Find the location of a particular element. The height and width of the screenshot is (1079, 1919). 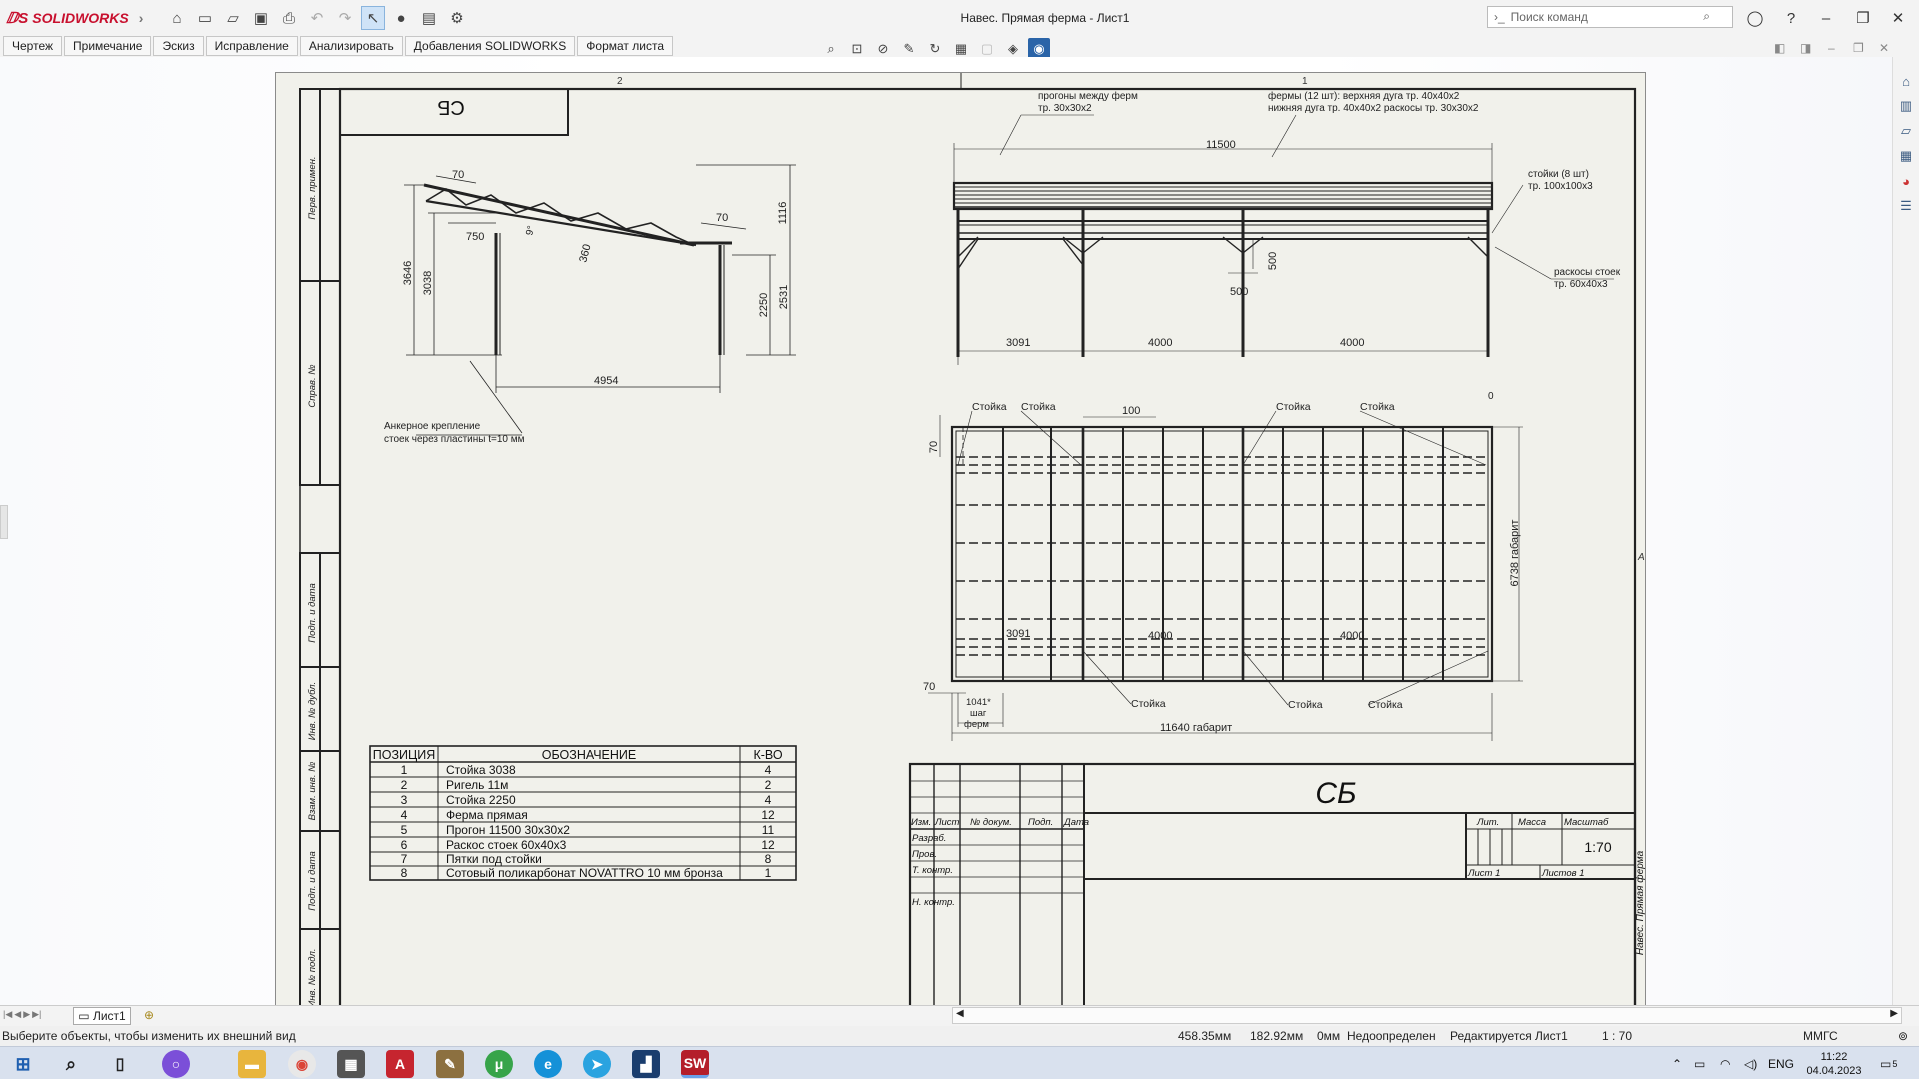

bom-designation: Раскос стоек 60x40x3 is located at coordinates (506, 845).